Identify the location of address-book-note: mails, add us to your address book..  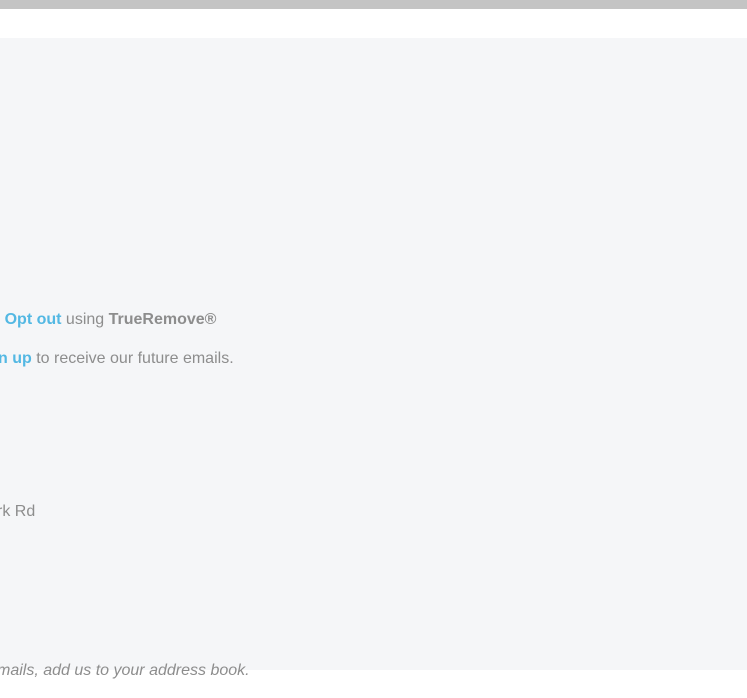
(125, 670).